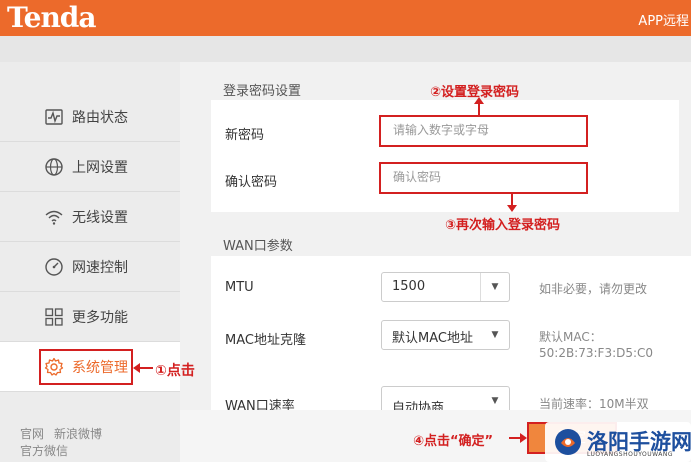  Describe the element at coordinates (100, 168) in the screenshot. I see `sidebar-item-label: 上网设置` at that location.